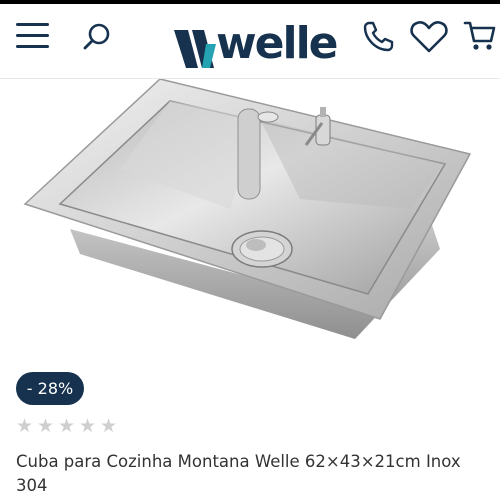  What do you see at coordinates (429, 39) in the screenshot?
I see `heart-icon` at bounding box center [429, 39].